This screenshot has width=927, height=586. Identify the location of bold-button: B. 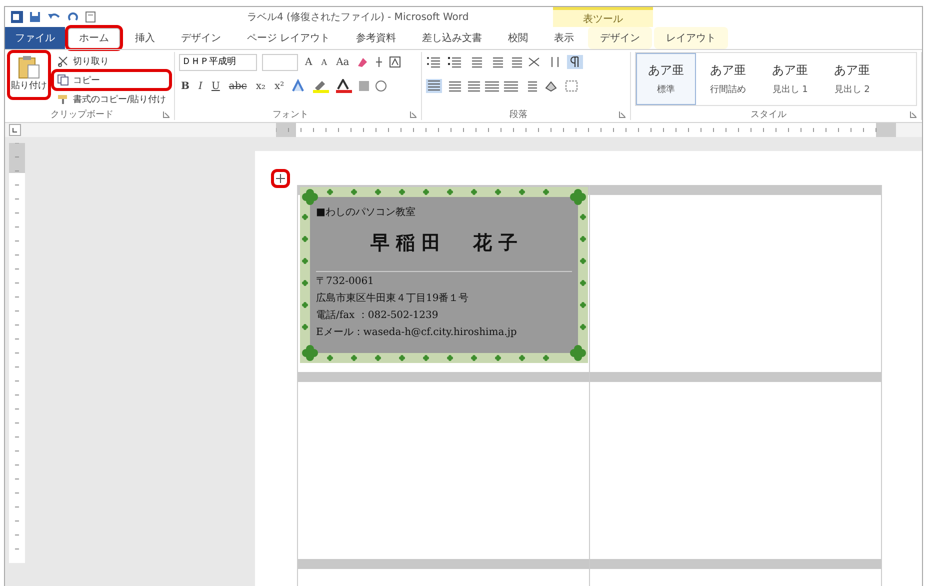
(185, 86).